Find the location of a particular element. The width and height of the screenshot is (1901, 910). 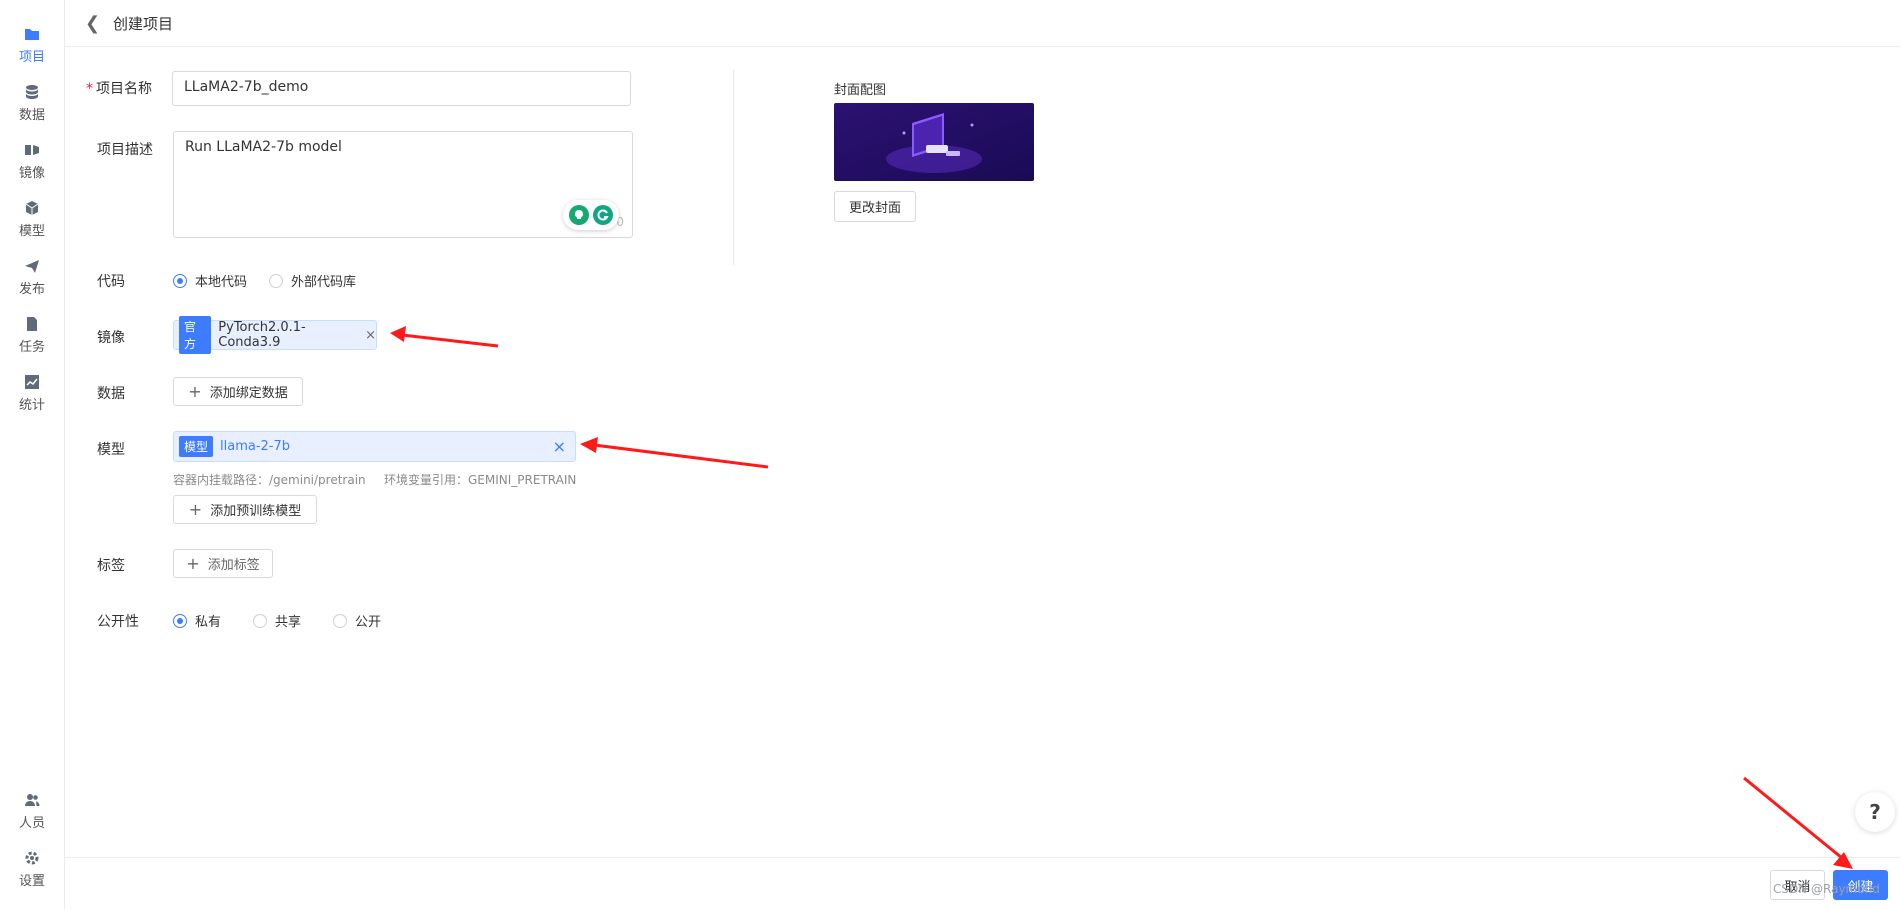

footer-bar is located at coordinates (983, 883).